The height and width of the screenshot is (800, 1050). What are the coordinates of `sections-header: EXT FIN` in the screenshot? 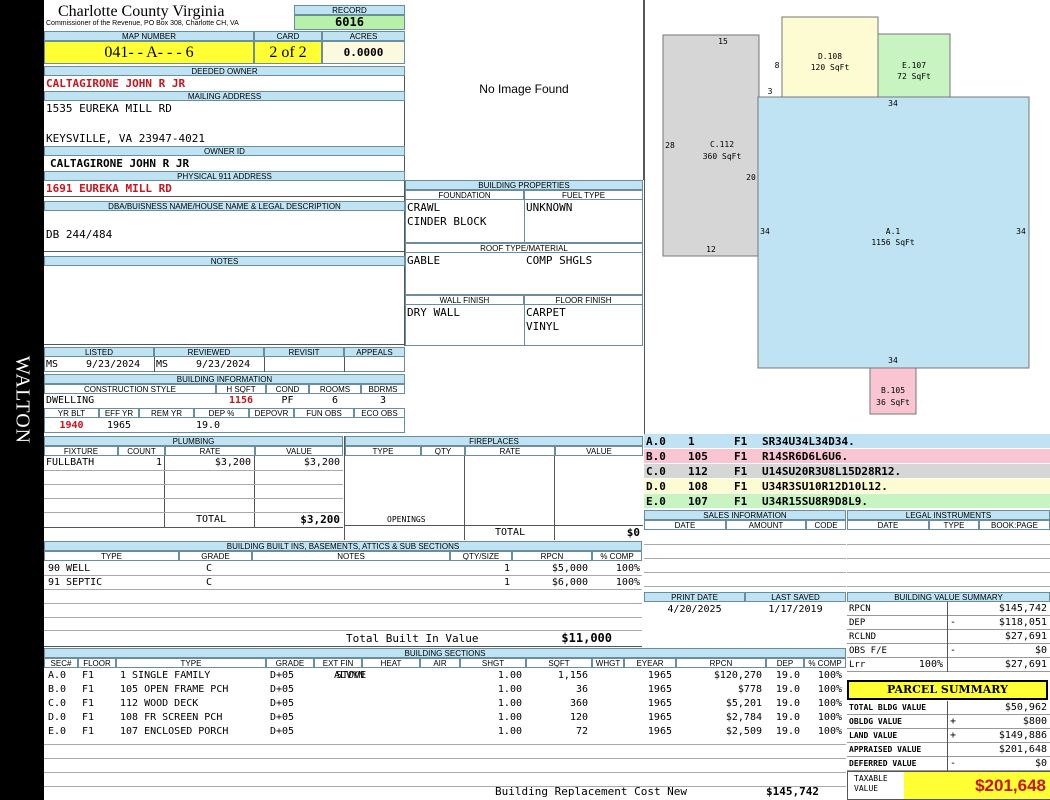 It's located at (338, 663).